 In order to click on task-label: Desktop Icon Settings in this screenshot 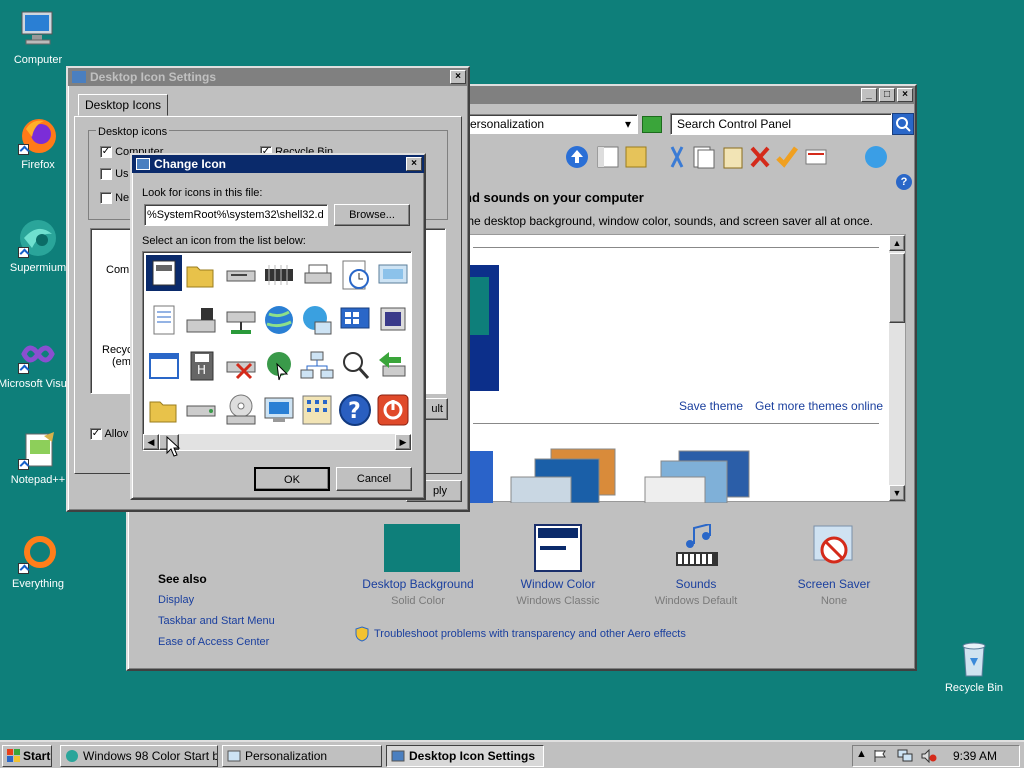, I will do `click(472, 756)`.